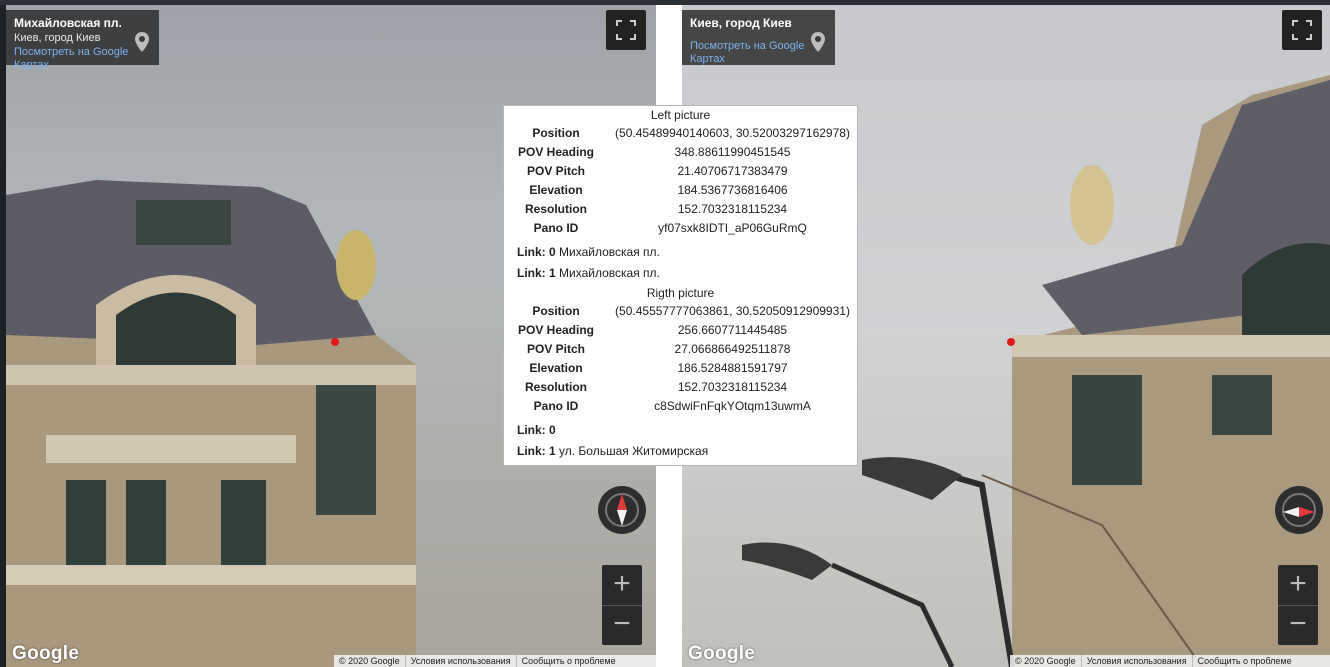  I want to click on left-compass, so click(622, 510).